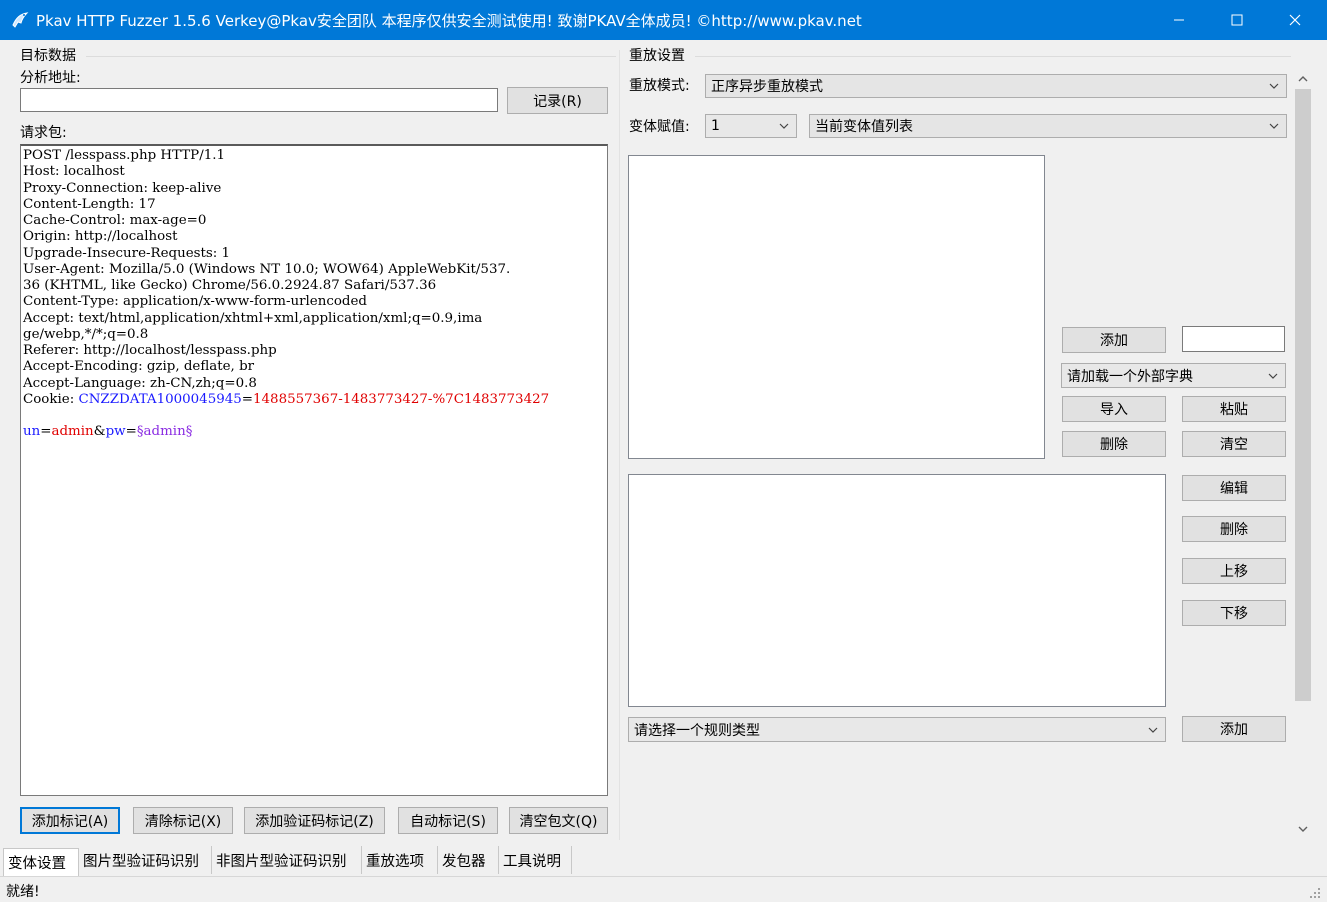  Describe the element at coordinates (1114, 409) in the screenshot. I see `import-button: 导入` at that location.